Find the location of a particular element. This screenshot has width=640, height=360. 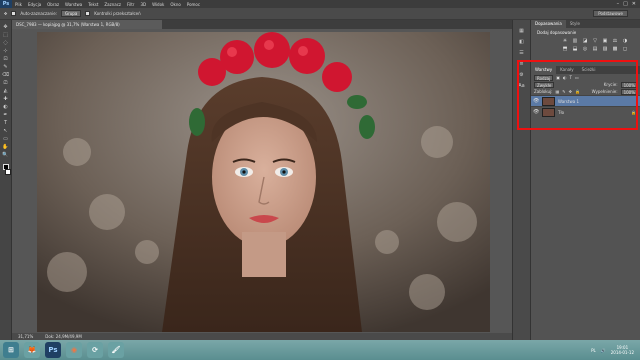

eraser-tool-icon: ⌫ is located at coordinates (6, 75).